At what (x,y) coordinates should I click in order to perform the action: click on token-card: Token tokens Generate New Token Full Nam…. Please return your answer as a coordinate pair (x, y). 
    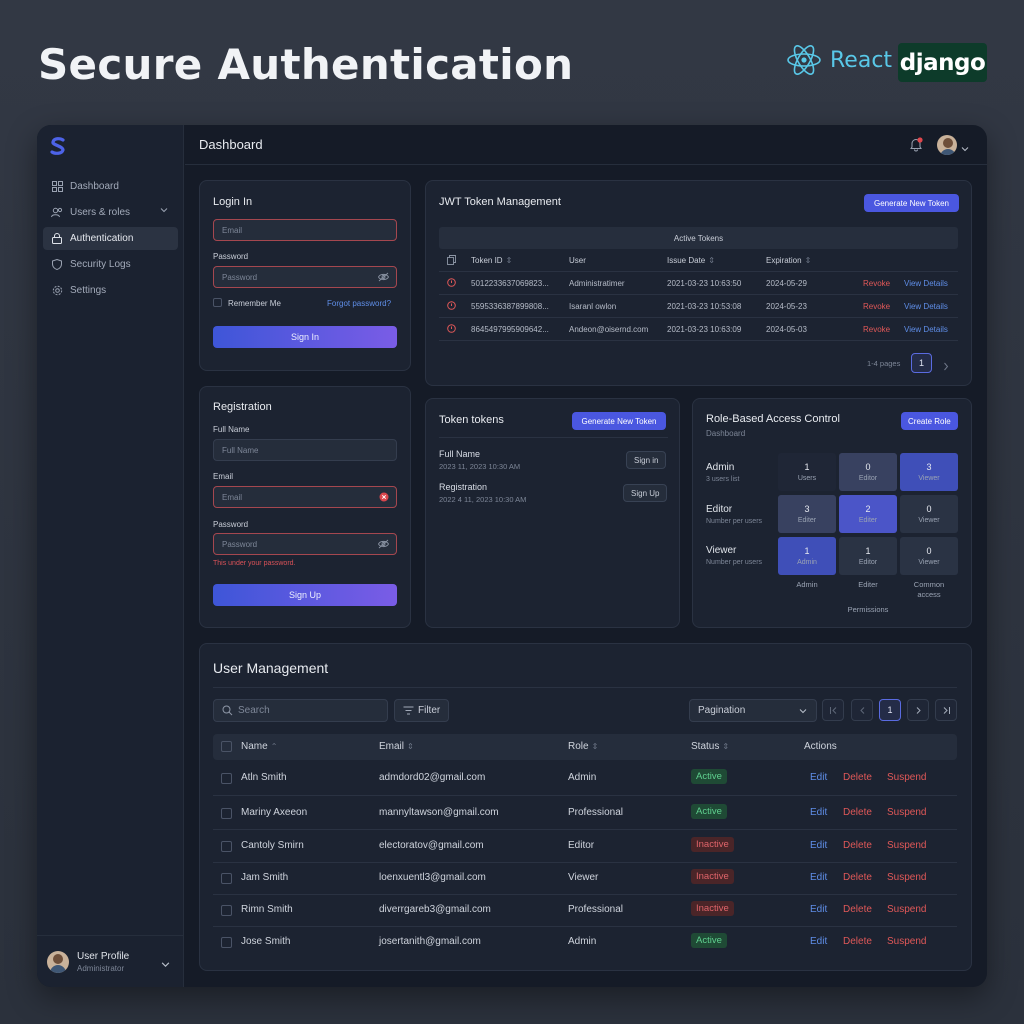
    Looking at the image, I should click on (552, 513).